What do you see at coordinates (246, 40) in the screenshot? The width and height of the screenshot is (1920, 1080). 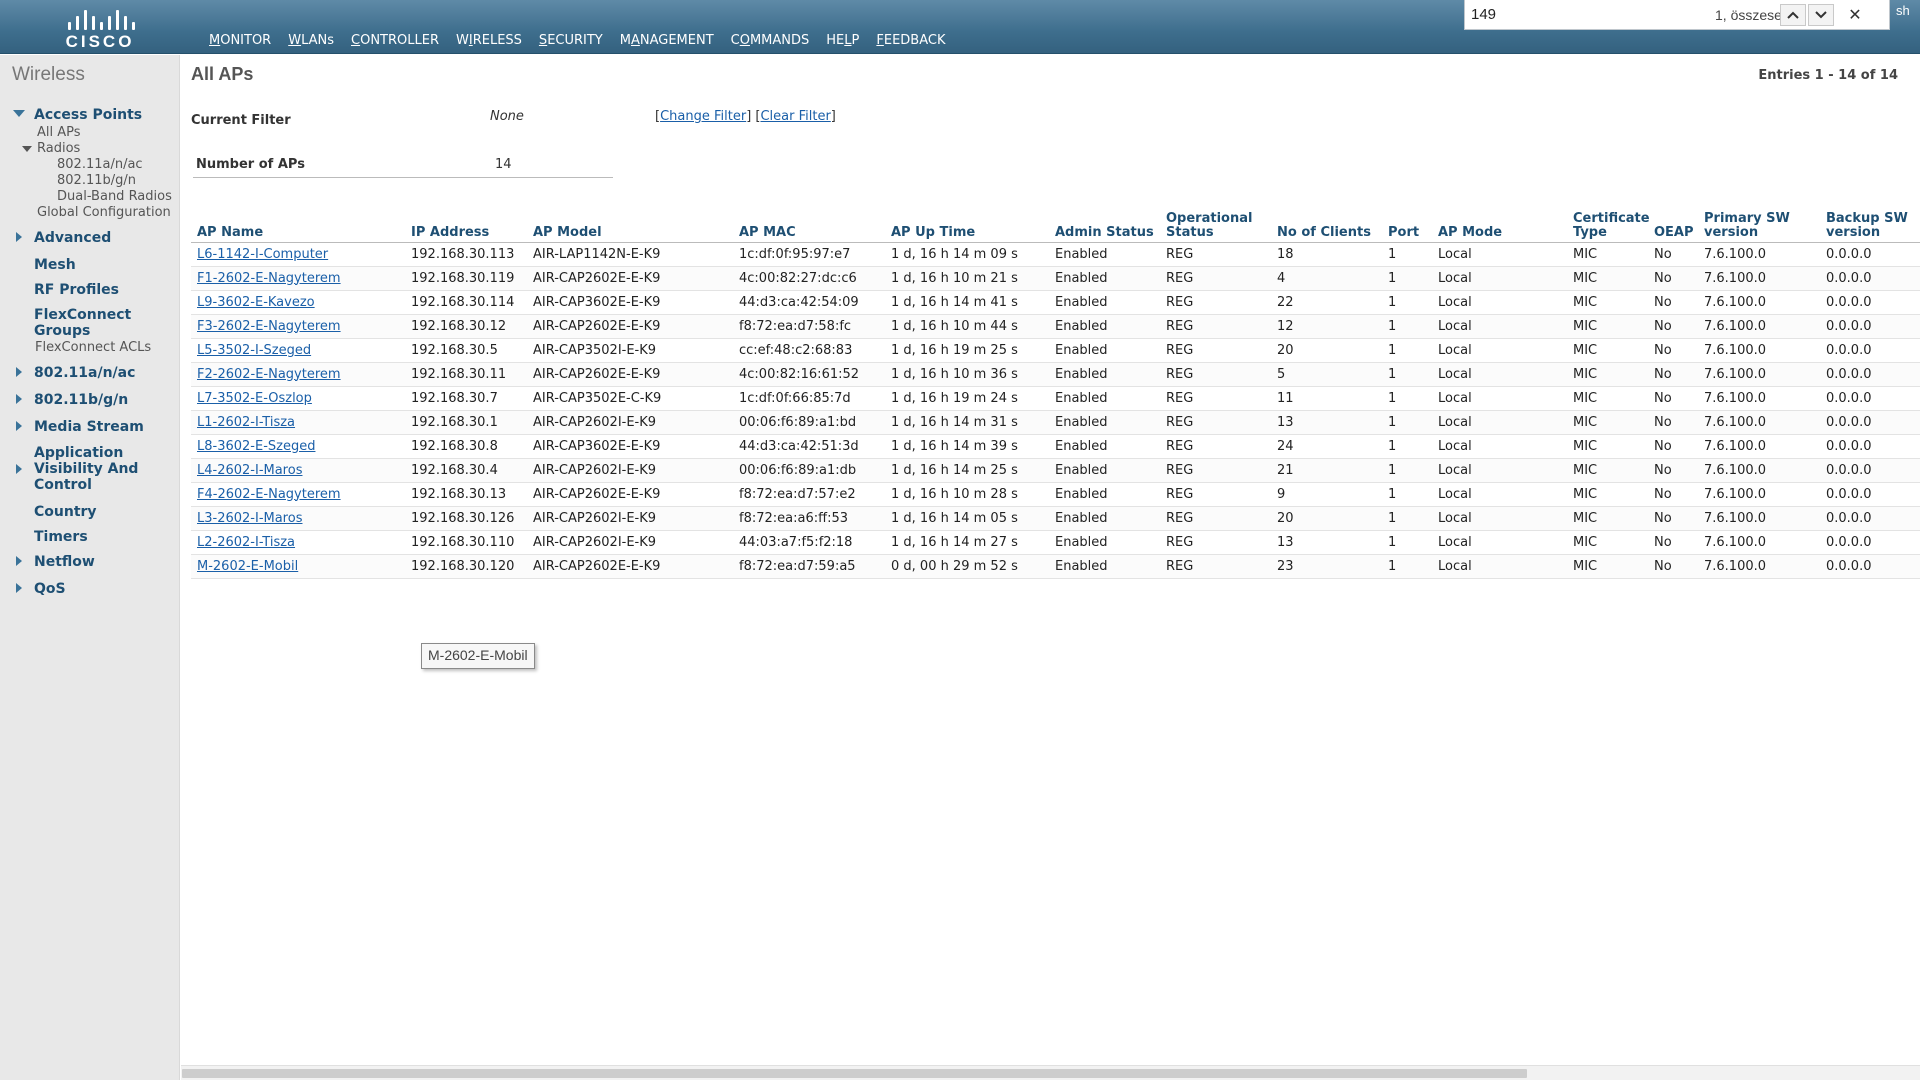 I see `nav-item-text: ONITOR` at bounding box center [246, 40].